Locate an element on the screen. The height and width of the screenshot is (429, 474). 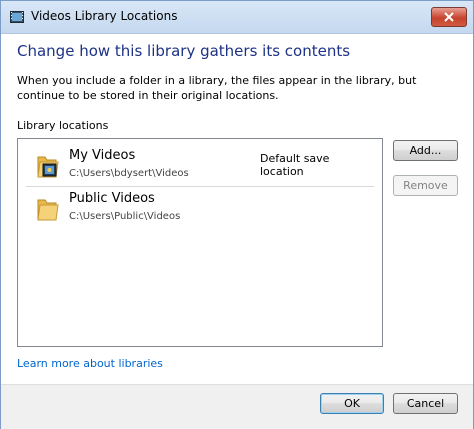
ok-button: OK is located at coordinates (352, 403).